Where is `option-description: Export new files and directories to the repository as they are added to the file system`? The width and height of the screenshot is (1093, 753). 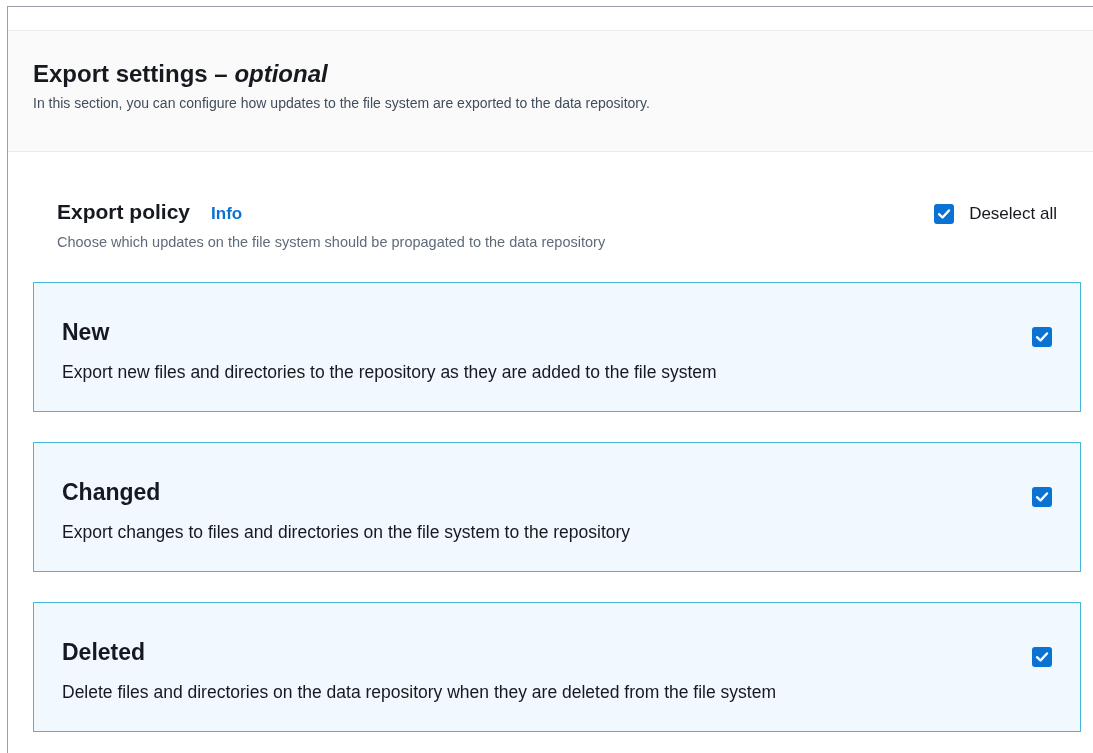
option-description: Export new files and directories to the repository as they are added to the file system is located at coordinates (389, 372).